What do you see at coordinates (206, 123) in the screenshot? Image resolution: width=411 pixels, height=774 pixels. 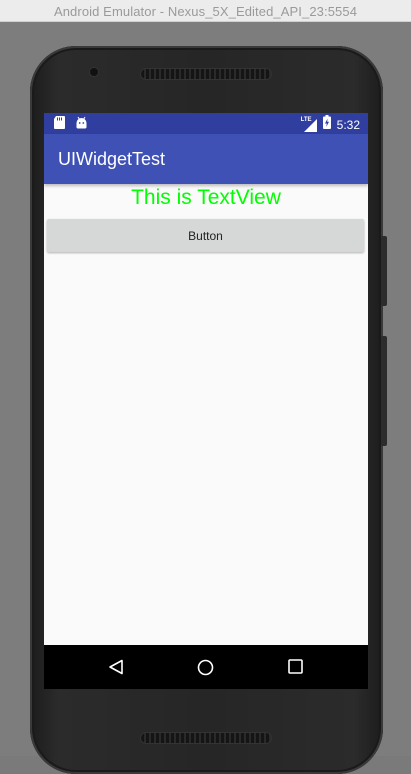 I see `status-bar: LTE 5:32` at bounding box center [206, 123].